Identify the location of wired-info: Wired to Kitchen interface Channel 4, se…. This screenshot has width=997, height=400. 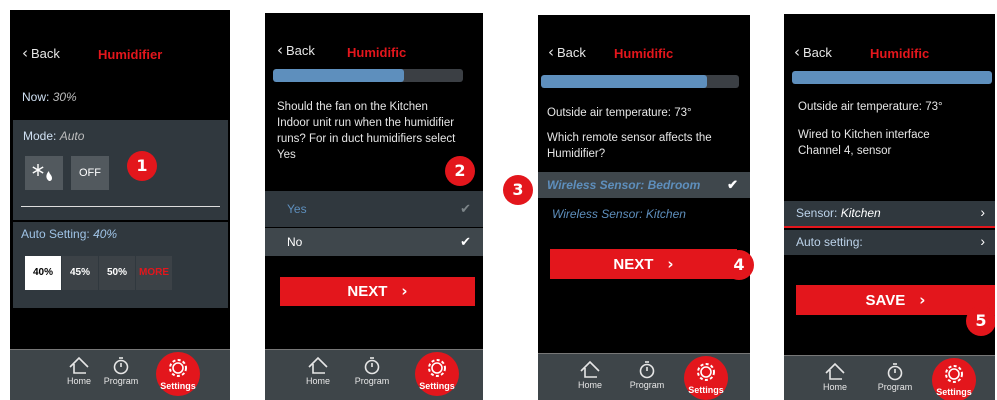
(864, 143).